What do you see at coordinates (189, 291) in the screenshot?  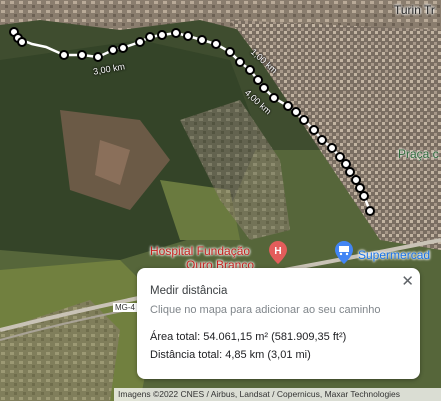 I see `panel-title: Medir distância` at bounding box center [189, 291].